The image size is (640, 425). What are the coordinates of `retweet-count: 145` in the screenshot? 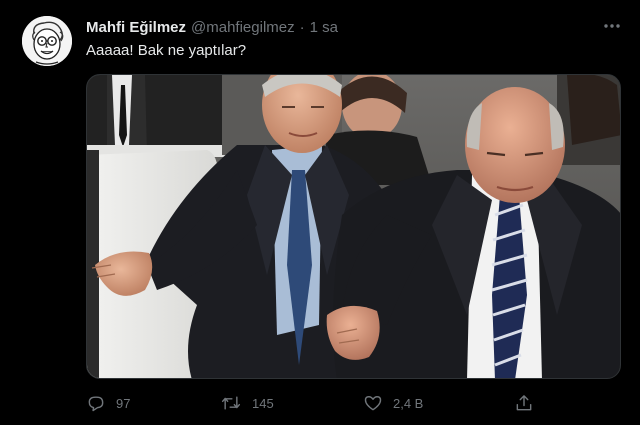 It's located at (263, 403).